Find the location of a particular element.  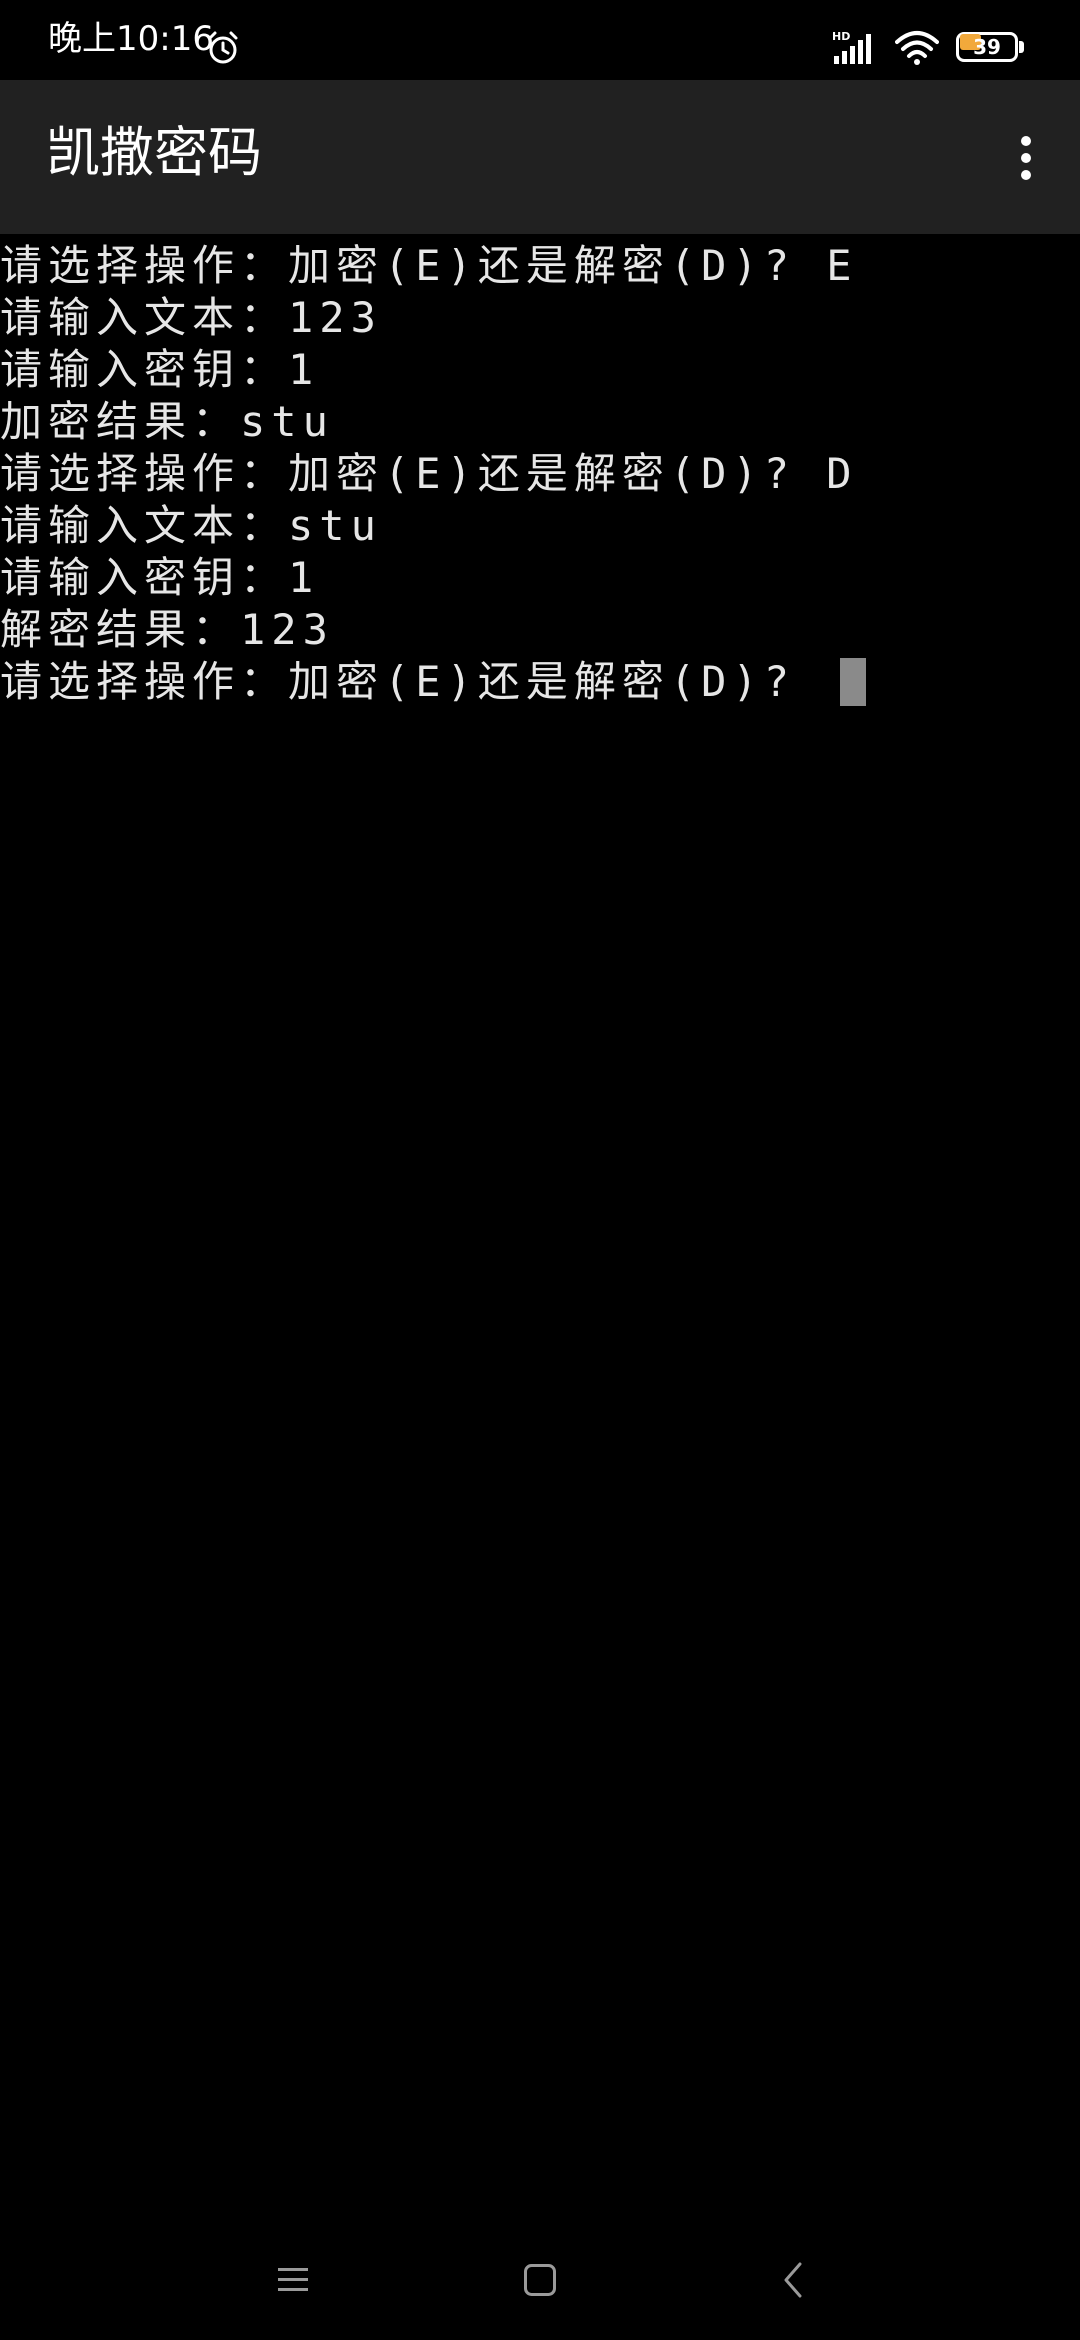

more-vert-icon is located at coordinates (1026, 158).